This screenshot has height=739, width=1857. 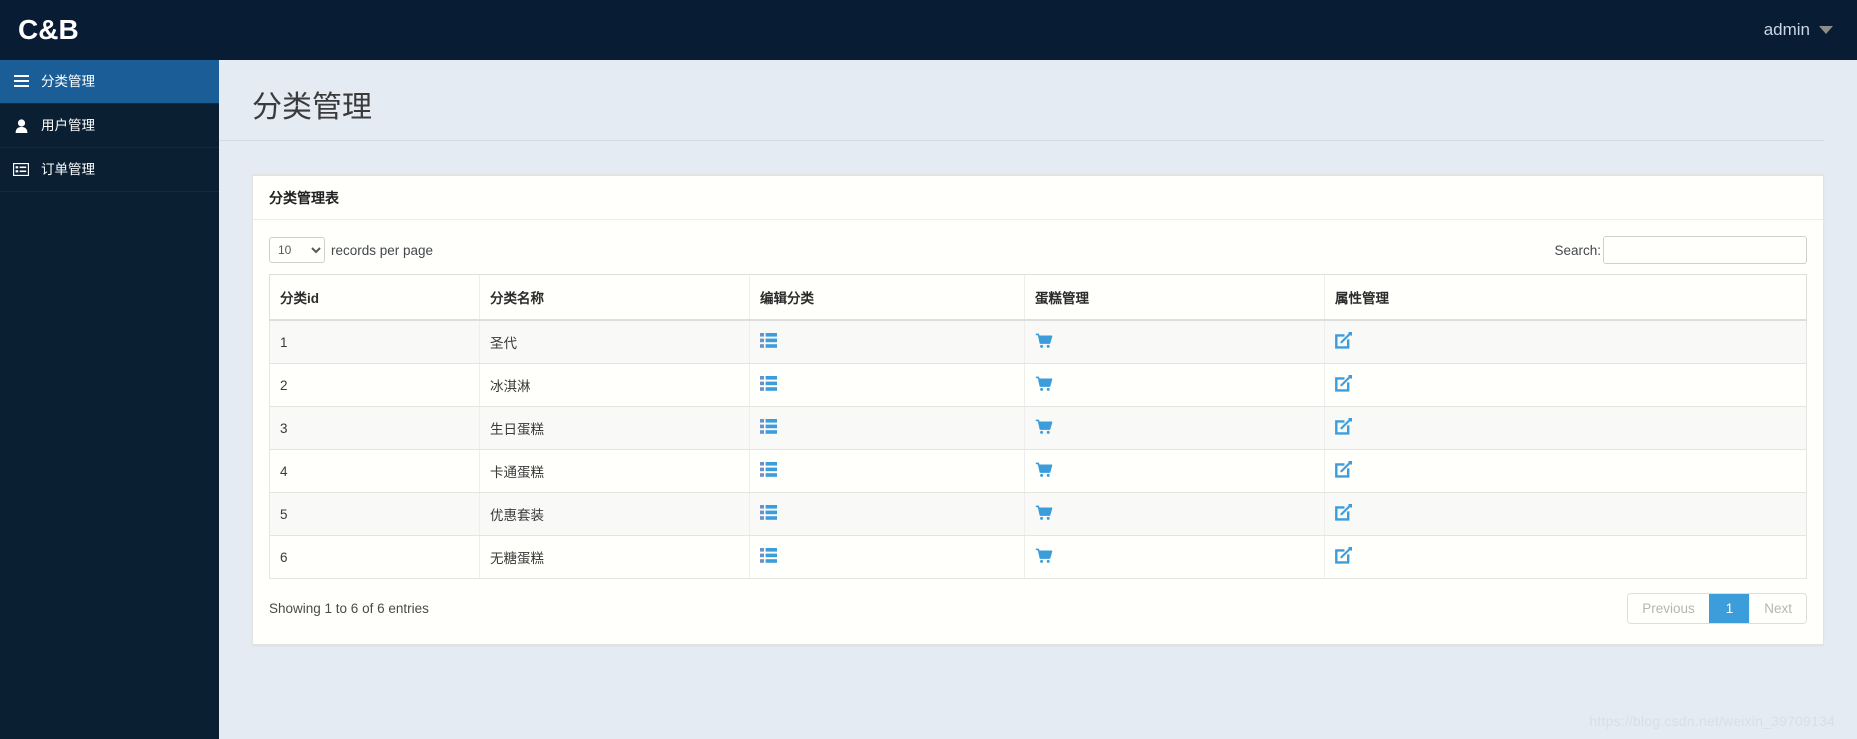 I want to click on column-header-name: 分类名称, so click(x=614, y=297).